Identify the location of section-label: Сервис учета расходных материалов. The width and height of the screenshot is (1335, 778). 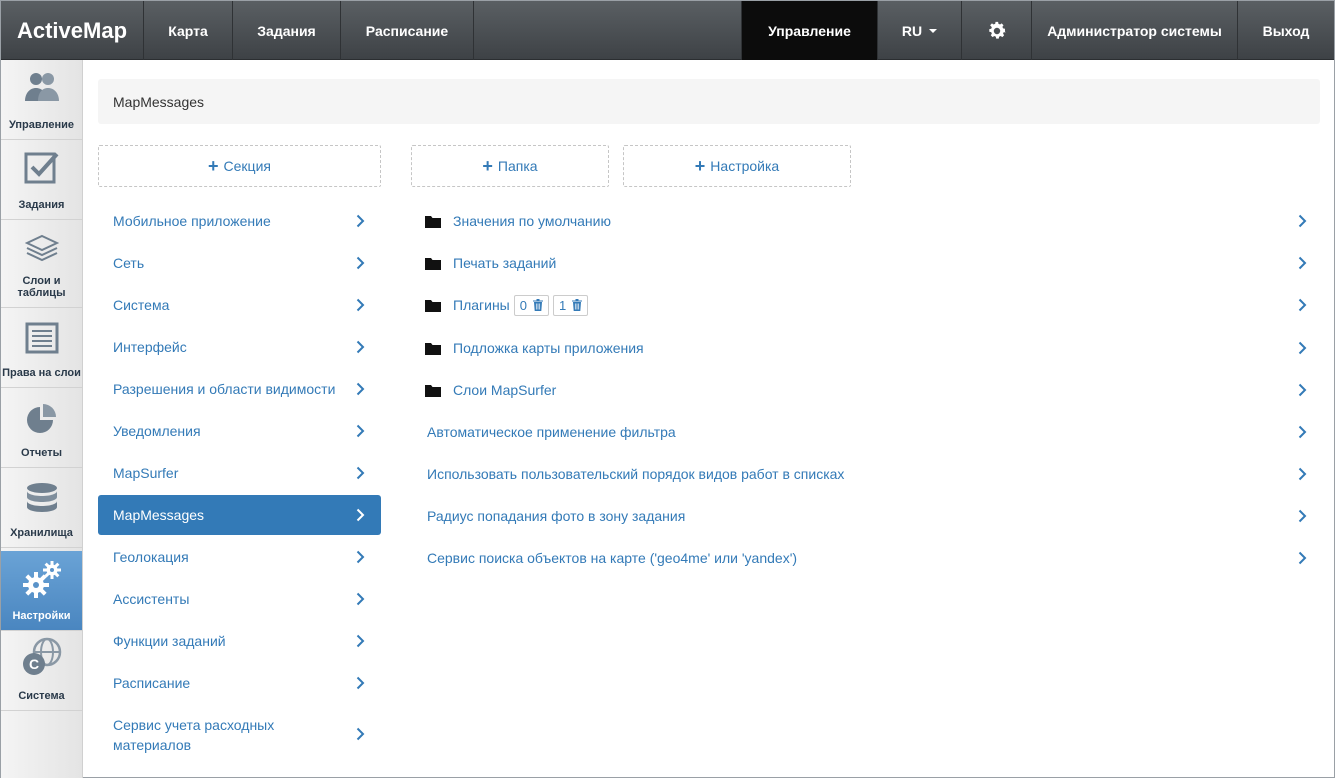
(194, 735).